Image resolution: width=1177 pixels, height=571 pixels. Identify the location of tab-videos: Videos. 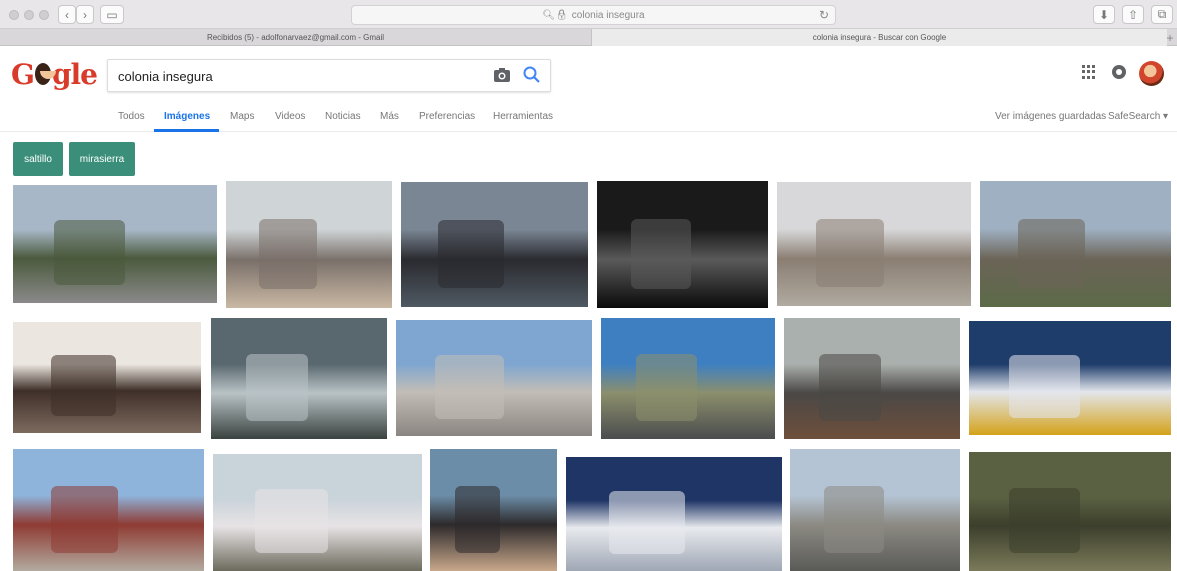
(290, 116).